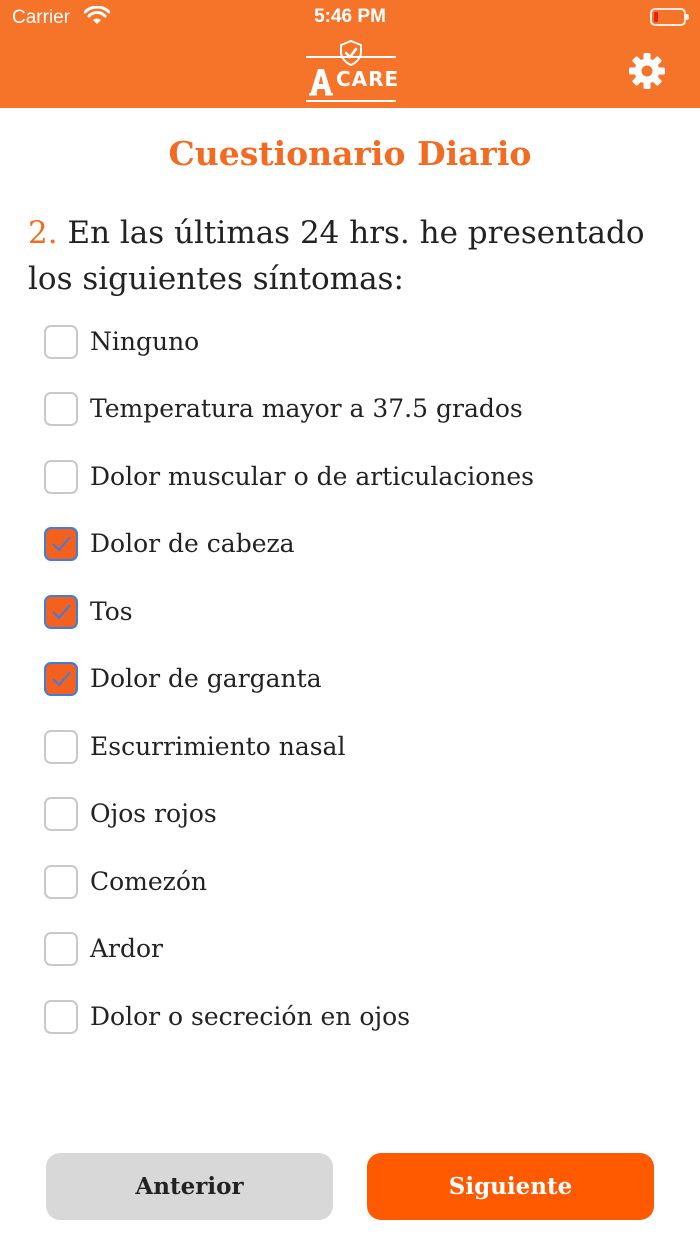  I want to click on option-label: Dolor de cabeza, so click(192, 543).